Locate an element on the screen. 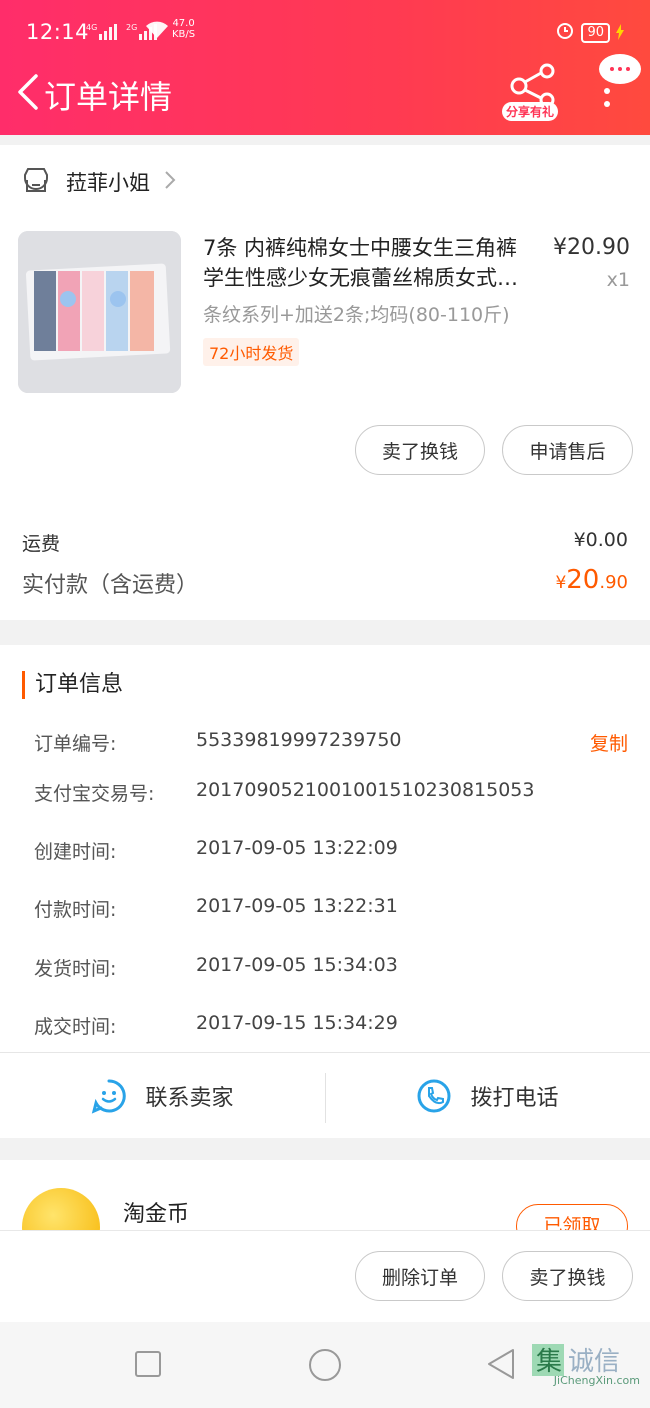 The width and height of the screenshot is (650, 1408). shipping-fee-value: ¥0.00 is located at coordinates (600, 540).